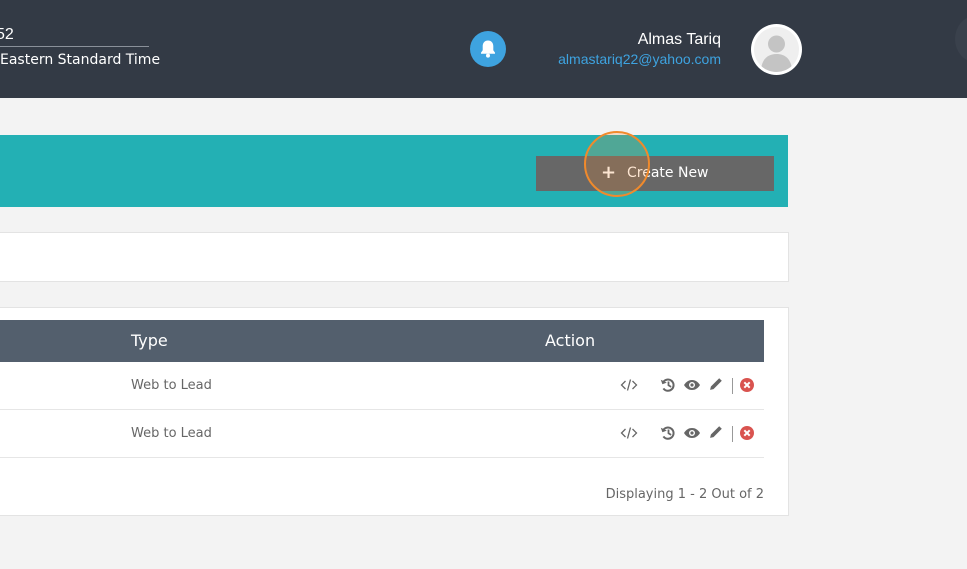  I want to click on column-header-type: Type, so click(149, 341).